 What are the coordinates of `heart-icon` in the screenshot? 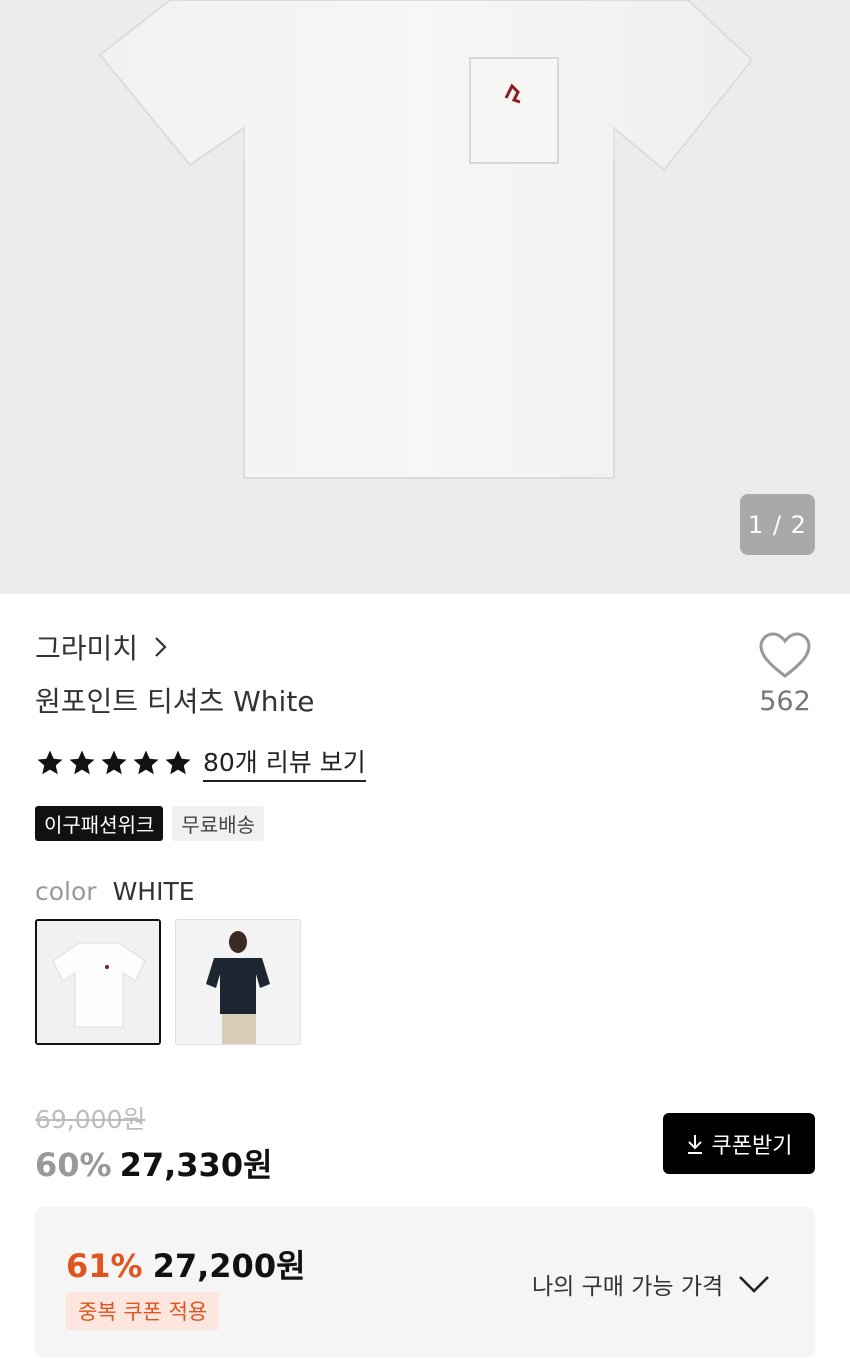 It's located at (785, 655).